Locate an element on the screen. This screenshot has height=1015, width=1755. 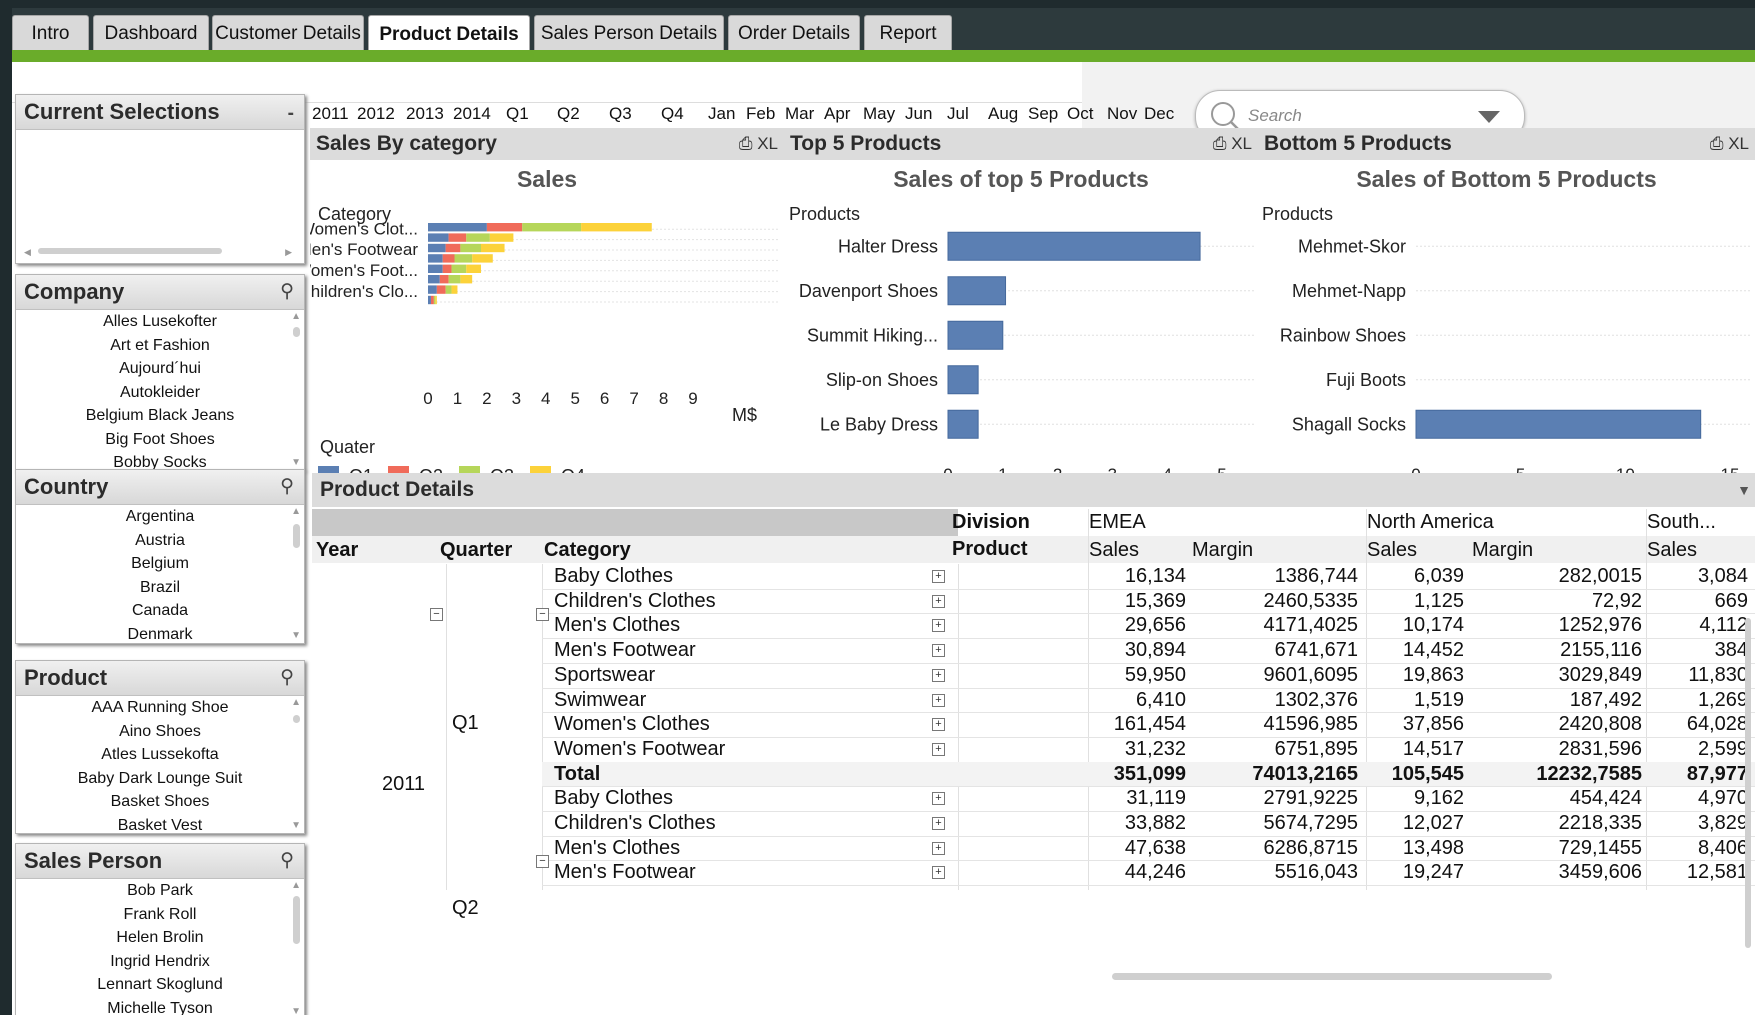
list-item: Basket Shoes is located at coordinates (160, 802).